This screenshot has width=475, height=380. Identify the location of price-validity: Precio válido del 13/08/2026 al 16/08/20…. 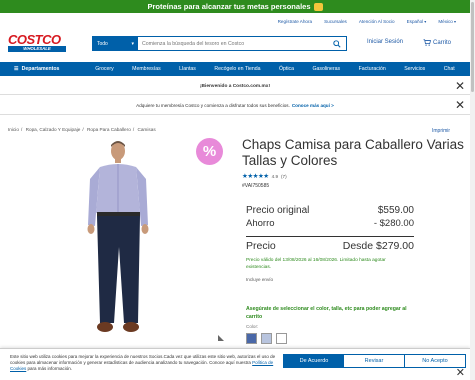
(316, 264).